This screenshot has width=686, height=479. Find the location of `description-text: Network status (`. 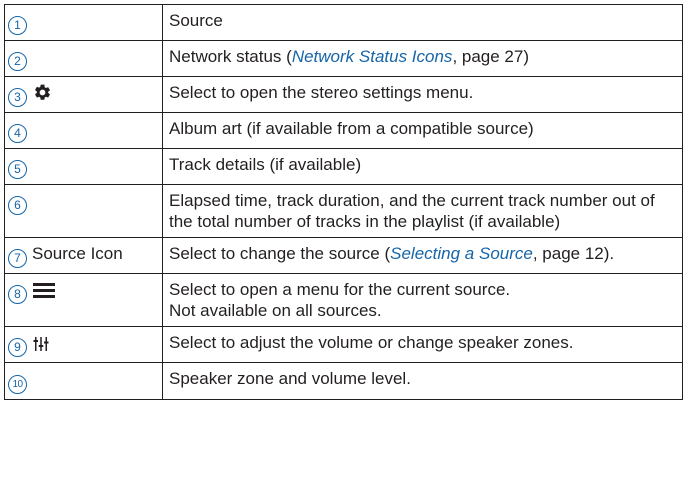

description-text: Network status ( is located at coordinates (230, 56).